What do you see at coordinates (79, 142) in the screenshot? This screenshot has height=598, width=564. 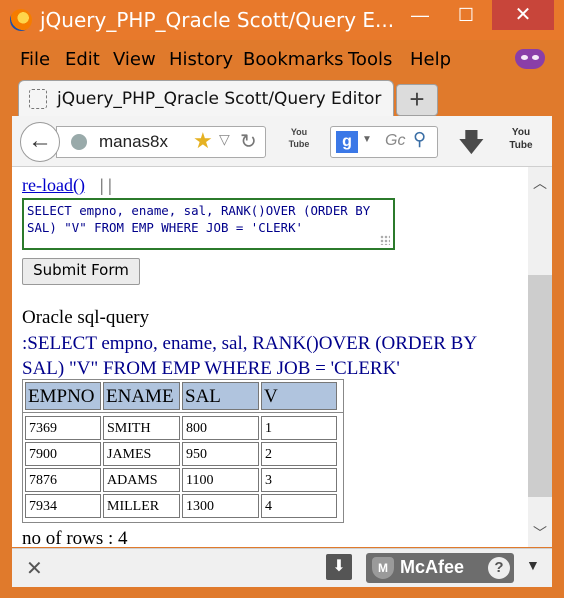 I see `globe-icon` at bounding box center [79, 142].